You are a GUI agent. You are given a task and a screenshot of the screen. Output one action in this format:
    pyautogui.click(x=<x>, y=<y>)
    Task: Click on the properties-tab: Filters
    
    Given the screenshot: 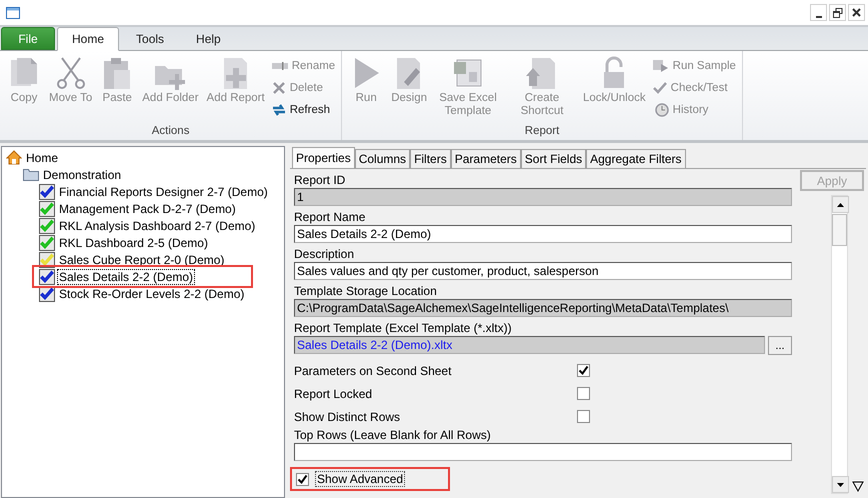 What is the action you would take?
    pyautogui.click(x=430, y=158)
    